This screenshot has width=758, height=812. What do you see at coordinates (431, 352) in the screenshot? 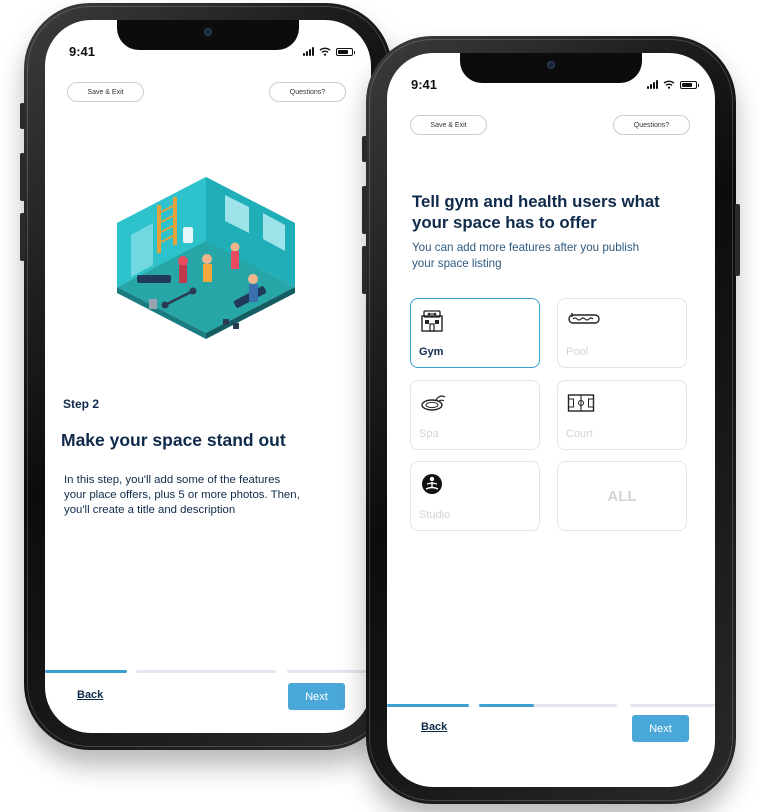
I see `feature-label: Gym` at bounding box center [431, 352].